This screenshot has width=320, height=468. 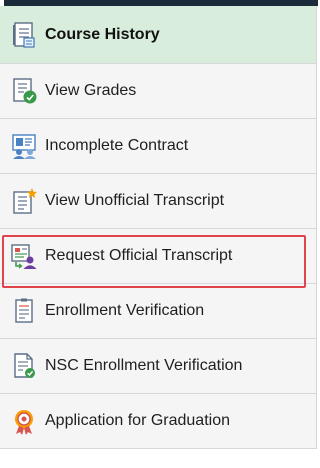 What do you see at coordinates (139, 255) in the screenshot?
I see `nav-item-label: Request Official Transcript` at bounding box center [139, 255].